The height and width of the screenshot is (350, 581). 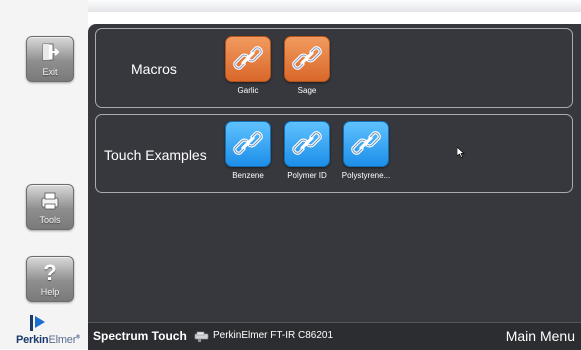 What do you see at coordinates (307, 90) in the screenshot?
I see `macro-label: Sage` at bounding box center [307, 90].